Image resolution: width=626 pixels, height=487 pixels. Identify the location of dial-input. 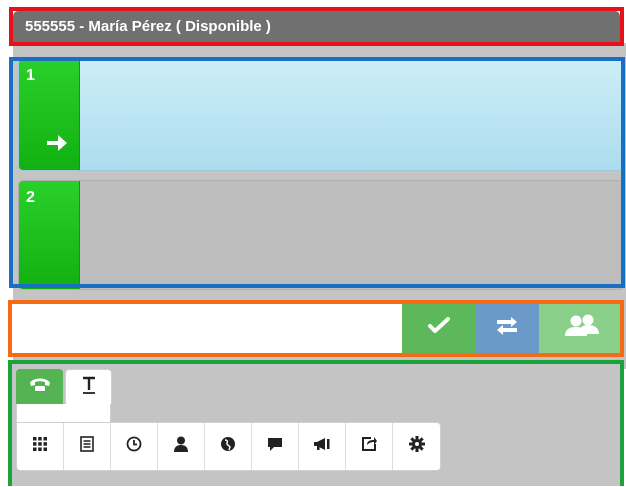
(207, 328).